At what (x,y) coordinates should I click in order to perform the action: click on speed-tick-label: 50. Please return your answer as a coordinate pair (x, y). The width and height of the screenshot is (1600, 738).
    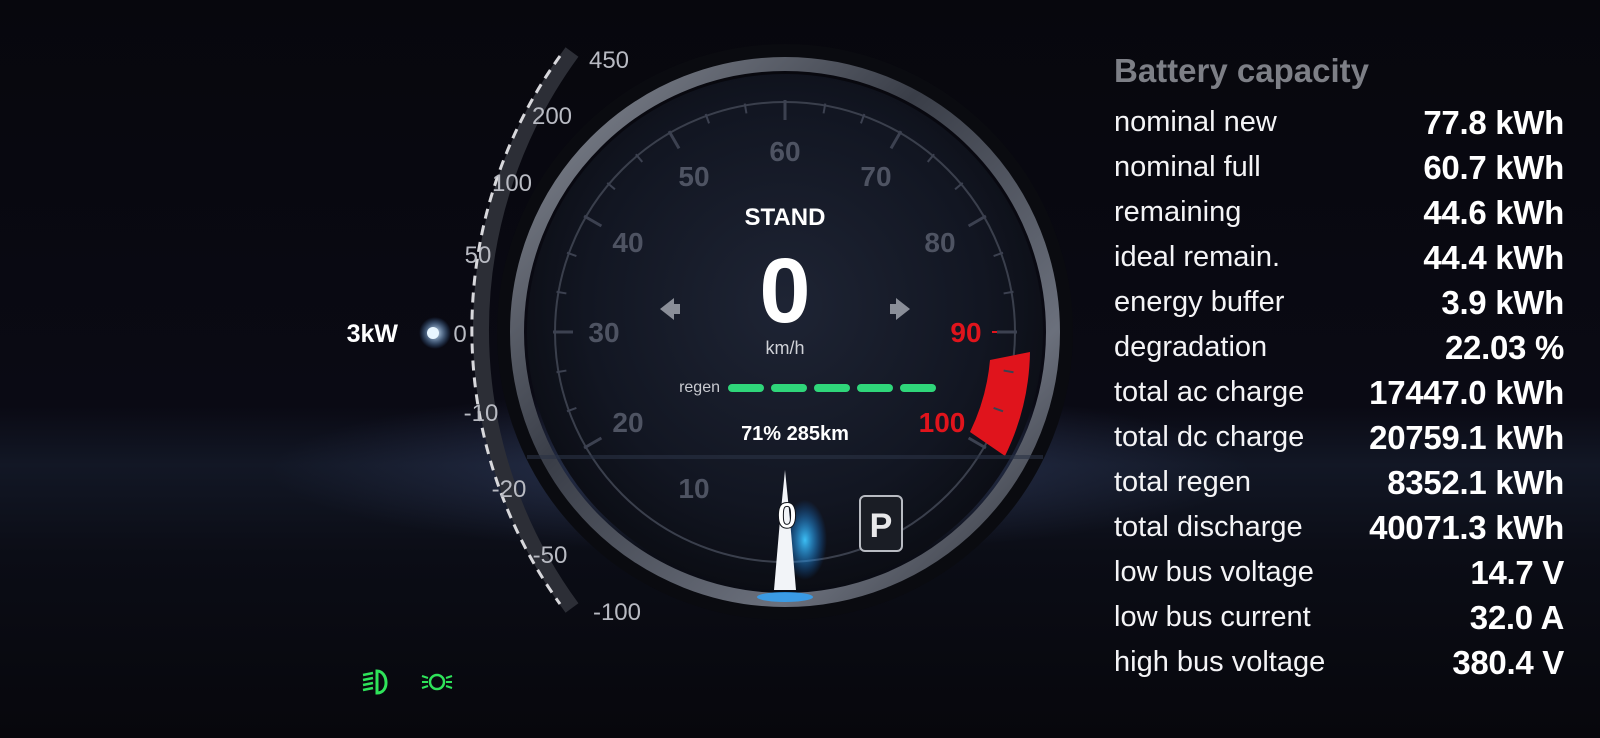
    Looking at the image, I should click on (693, 176).